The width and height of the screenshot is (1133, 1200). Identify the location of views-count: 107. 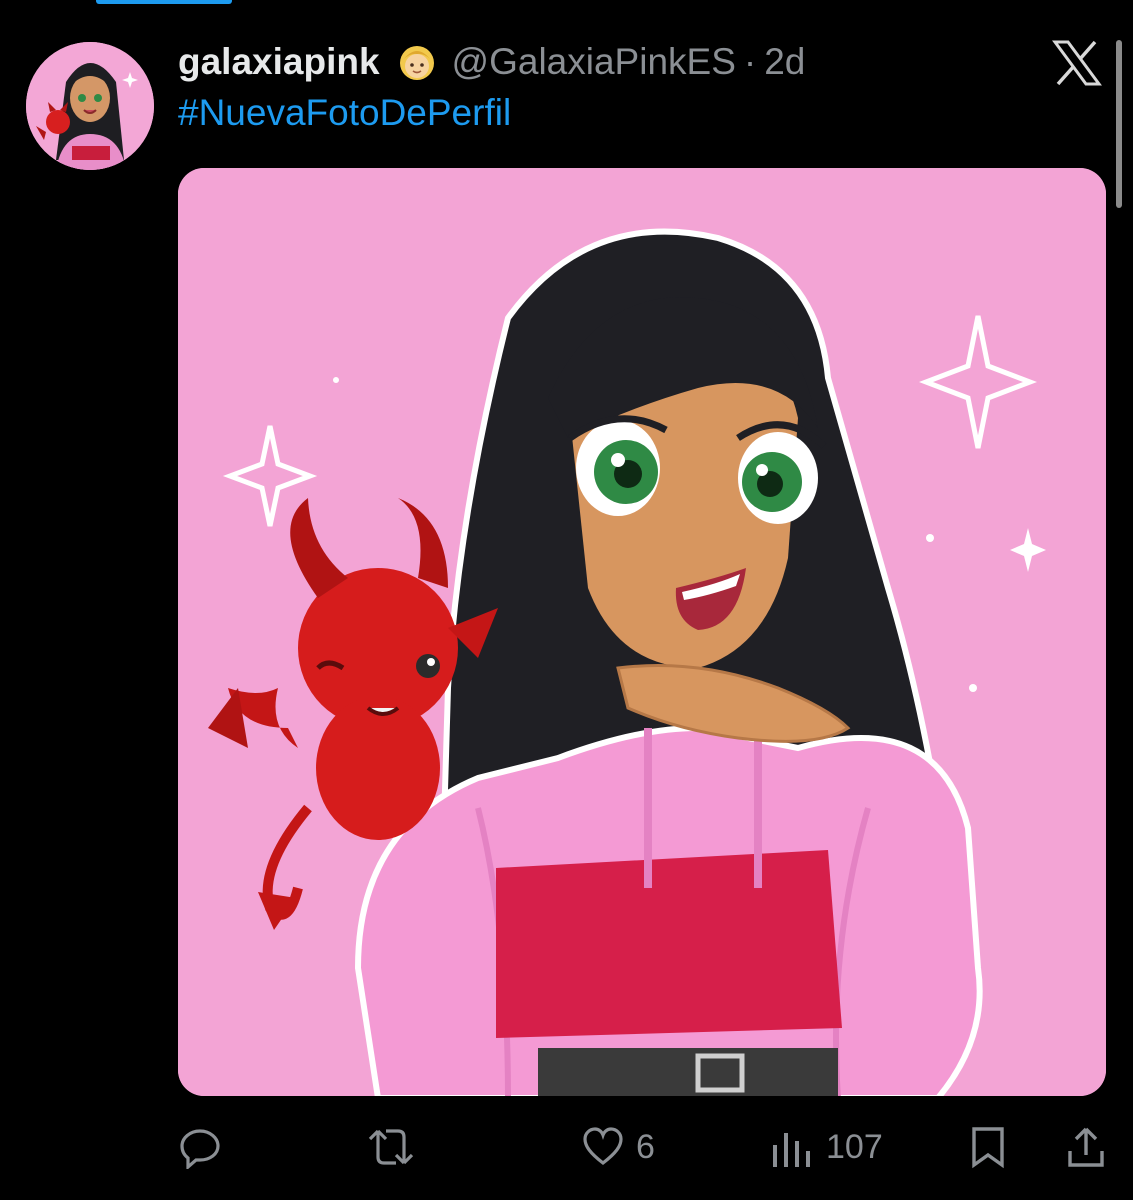
(854, 1146).